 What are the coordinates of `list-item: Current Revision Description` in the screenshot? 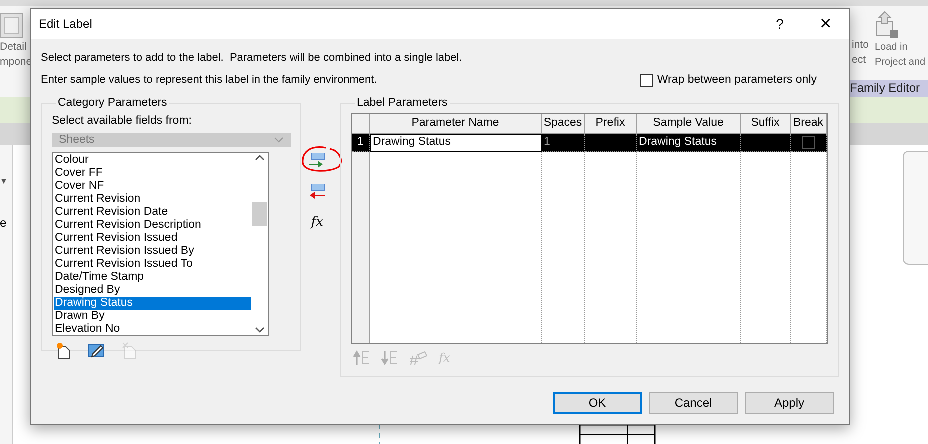 It's located at (152, 225).